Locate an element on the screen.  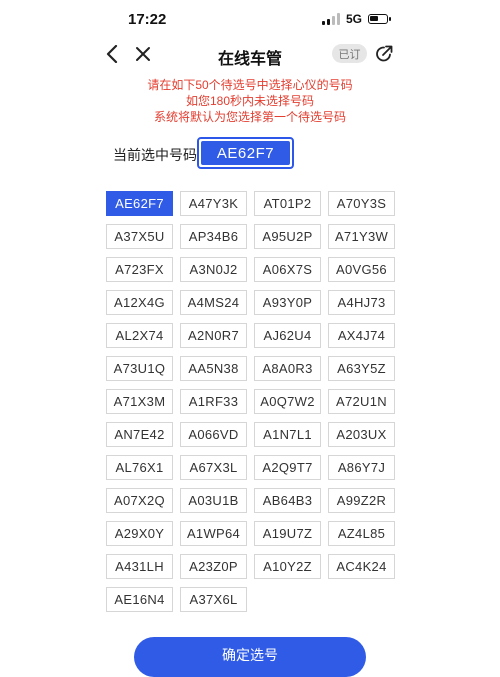
plate-option: A63Y5Z is located at coordinates (361, 368).